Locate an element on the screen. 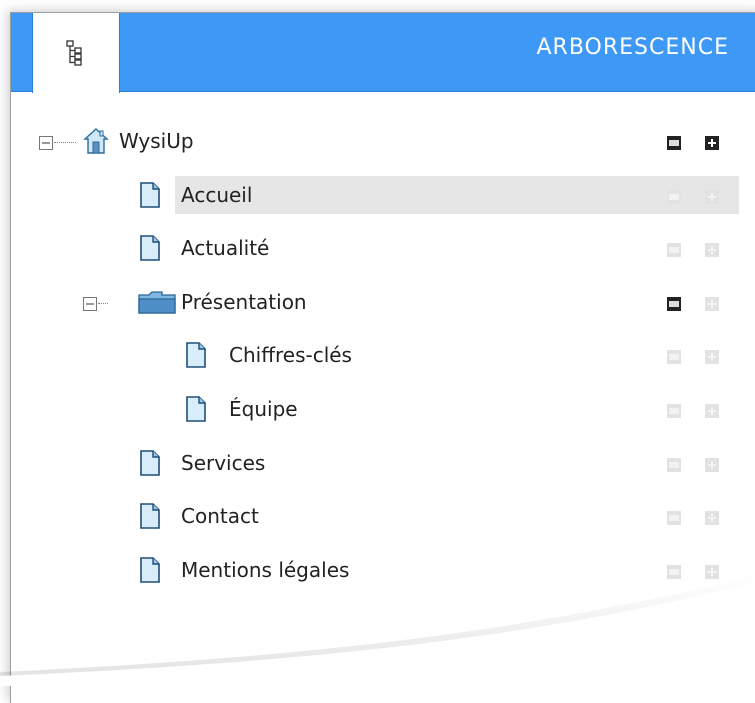  panel-title: ARBORESCENCE is located at coordinates (632, 47).